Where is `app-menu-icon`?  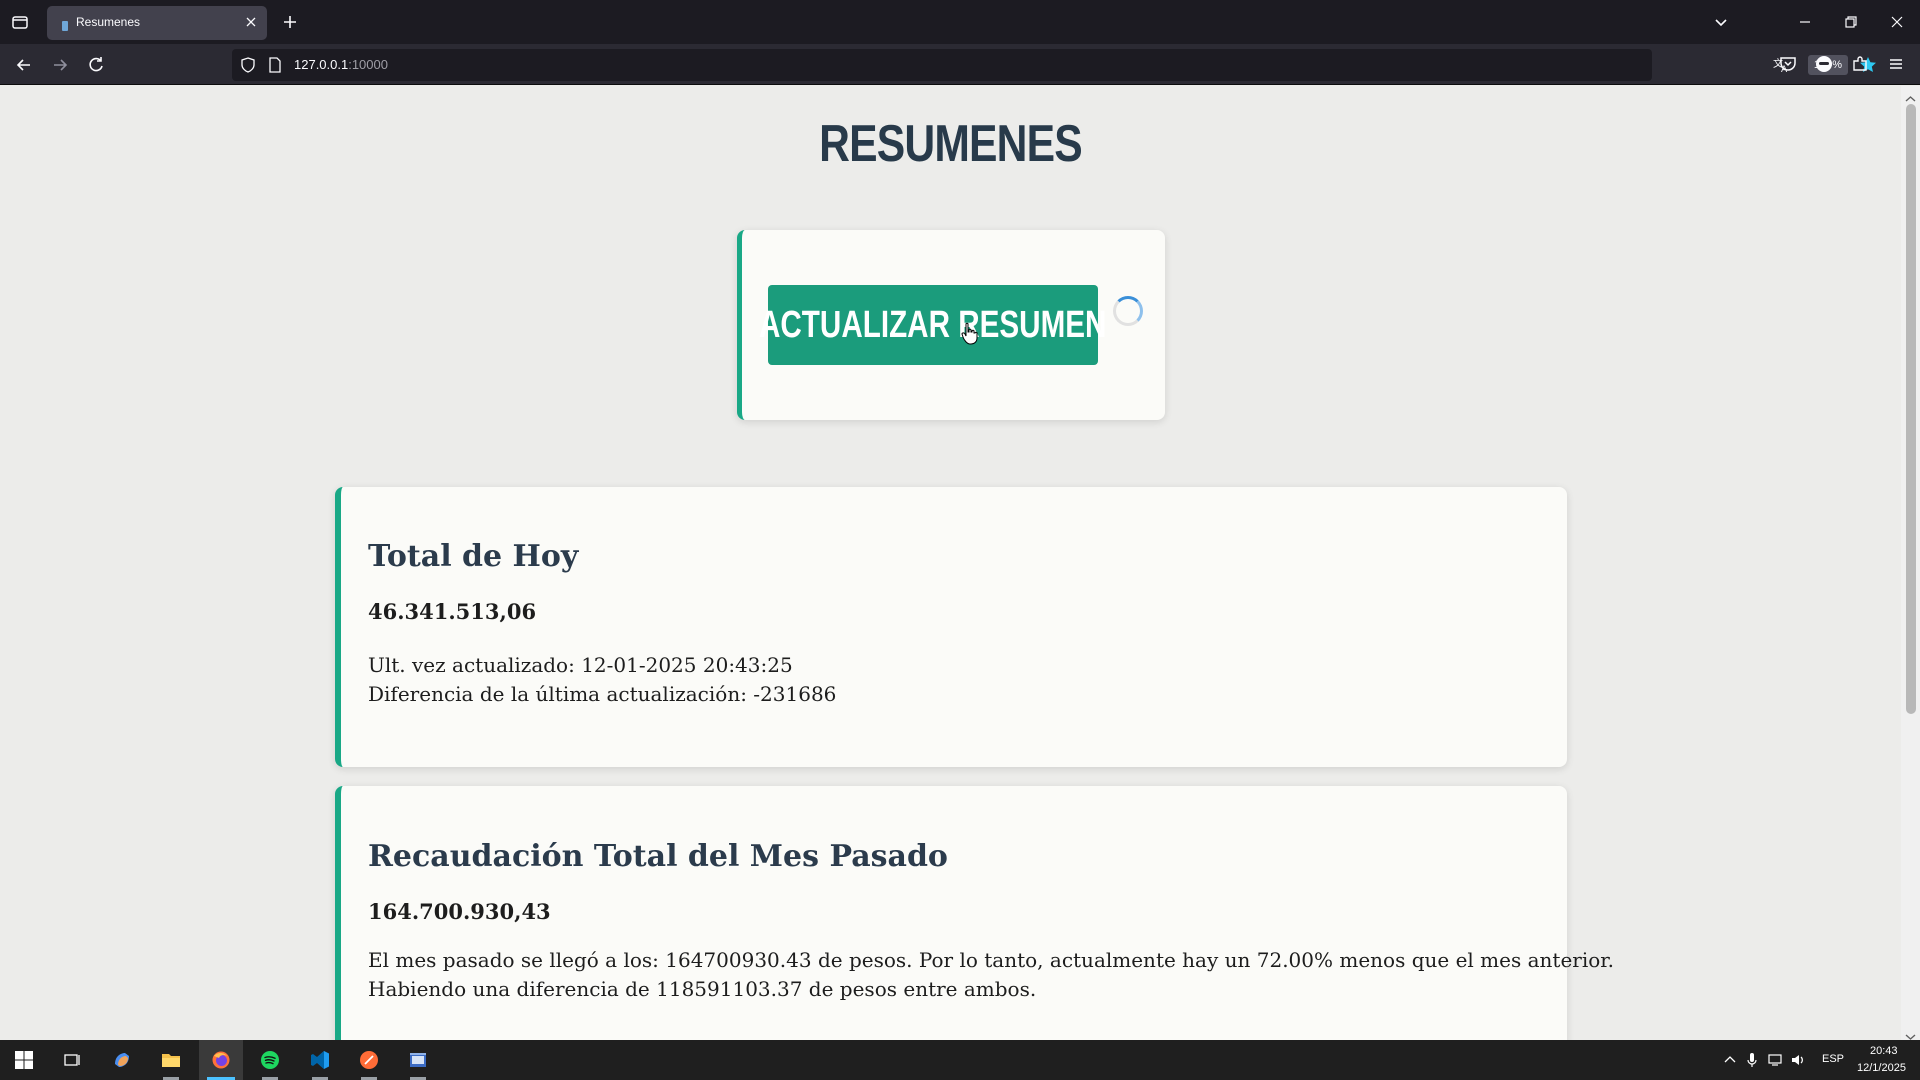
app-menu-icon is located at coordinates (1896, 64).